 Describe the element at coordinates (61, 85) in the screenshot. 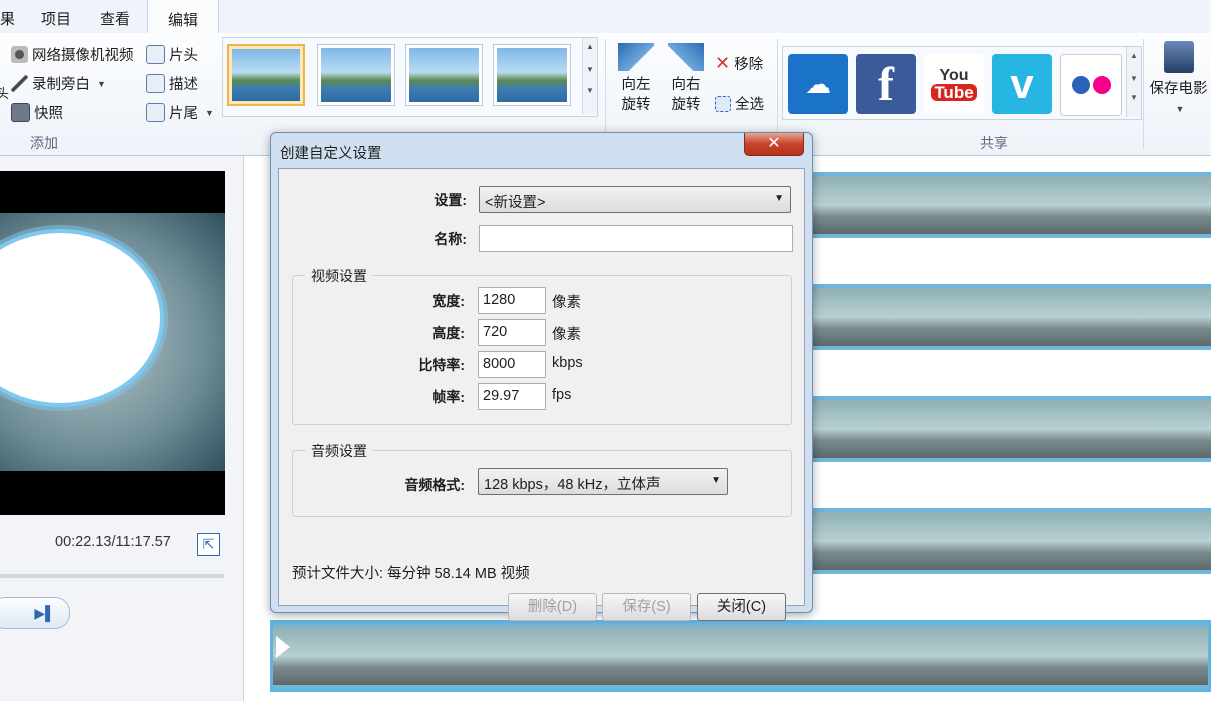

I see `record-narration-label: 录制旁白` at that location.